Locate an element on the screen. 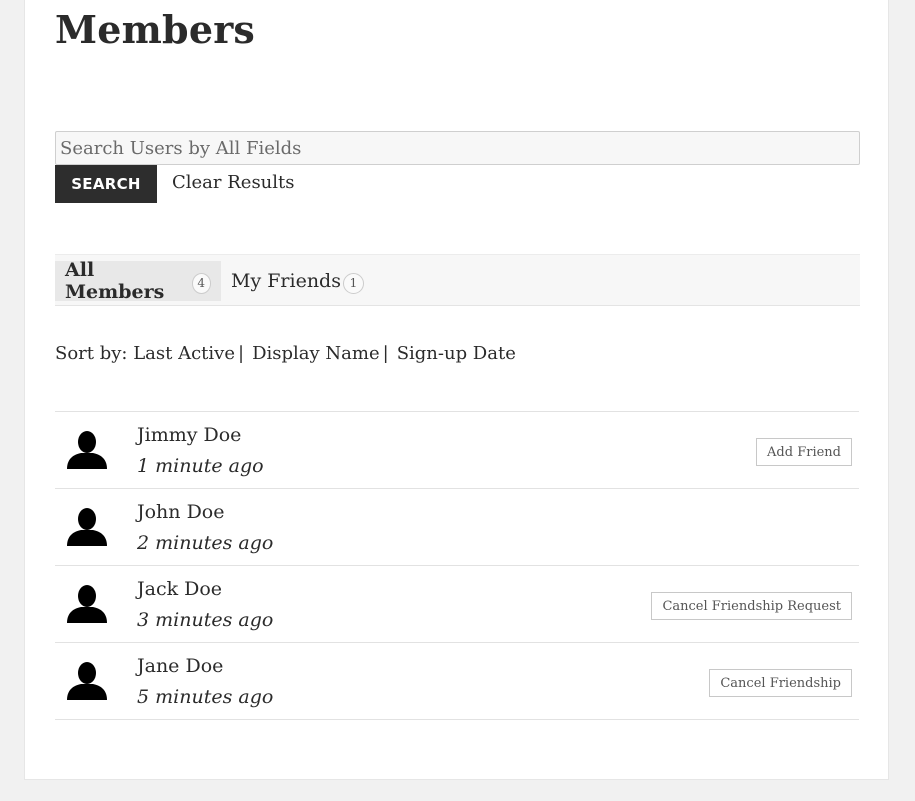  member-row: Jimmy Doe 1 minute ago Add Friend is located at coordinates (457, 450).